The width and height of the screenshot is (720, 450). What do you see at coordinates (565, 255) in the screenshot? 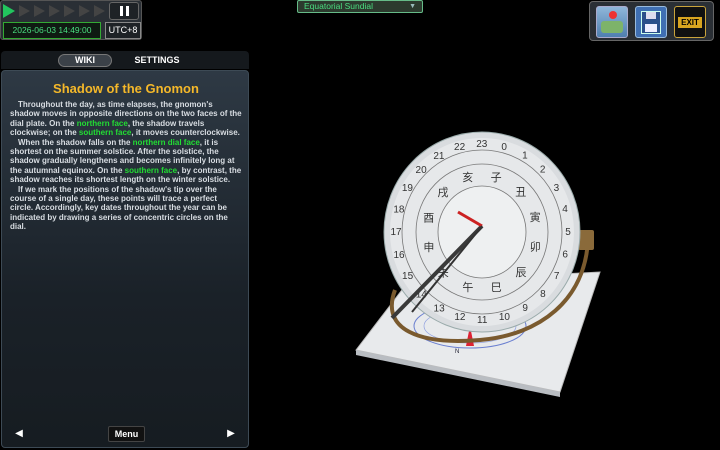
I see `dial-hour-label: 6` at bounding box center [565, 255].